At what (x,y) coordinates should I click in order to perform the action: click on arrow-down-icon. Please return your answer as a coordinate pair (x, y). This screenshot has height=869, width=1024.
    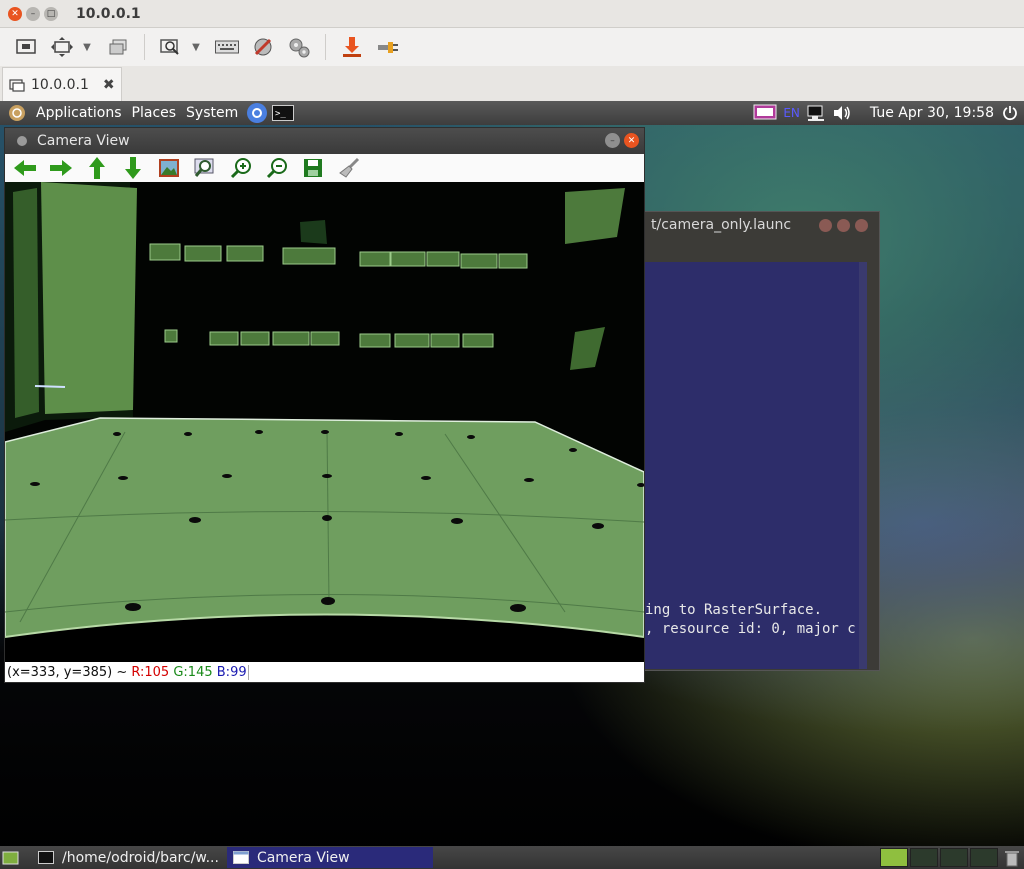
    Looking at the image, I should click on (133, 168).